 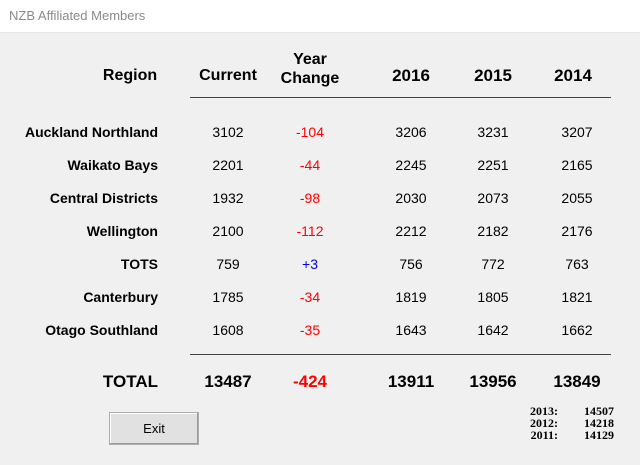 What do you see at coordinates (228, 75) in the screenshot?
I see `header-current: Current` at bounding box center [228, 75].